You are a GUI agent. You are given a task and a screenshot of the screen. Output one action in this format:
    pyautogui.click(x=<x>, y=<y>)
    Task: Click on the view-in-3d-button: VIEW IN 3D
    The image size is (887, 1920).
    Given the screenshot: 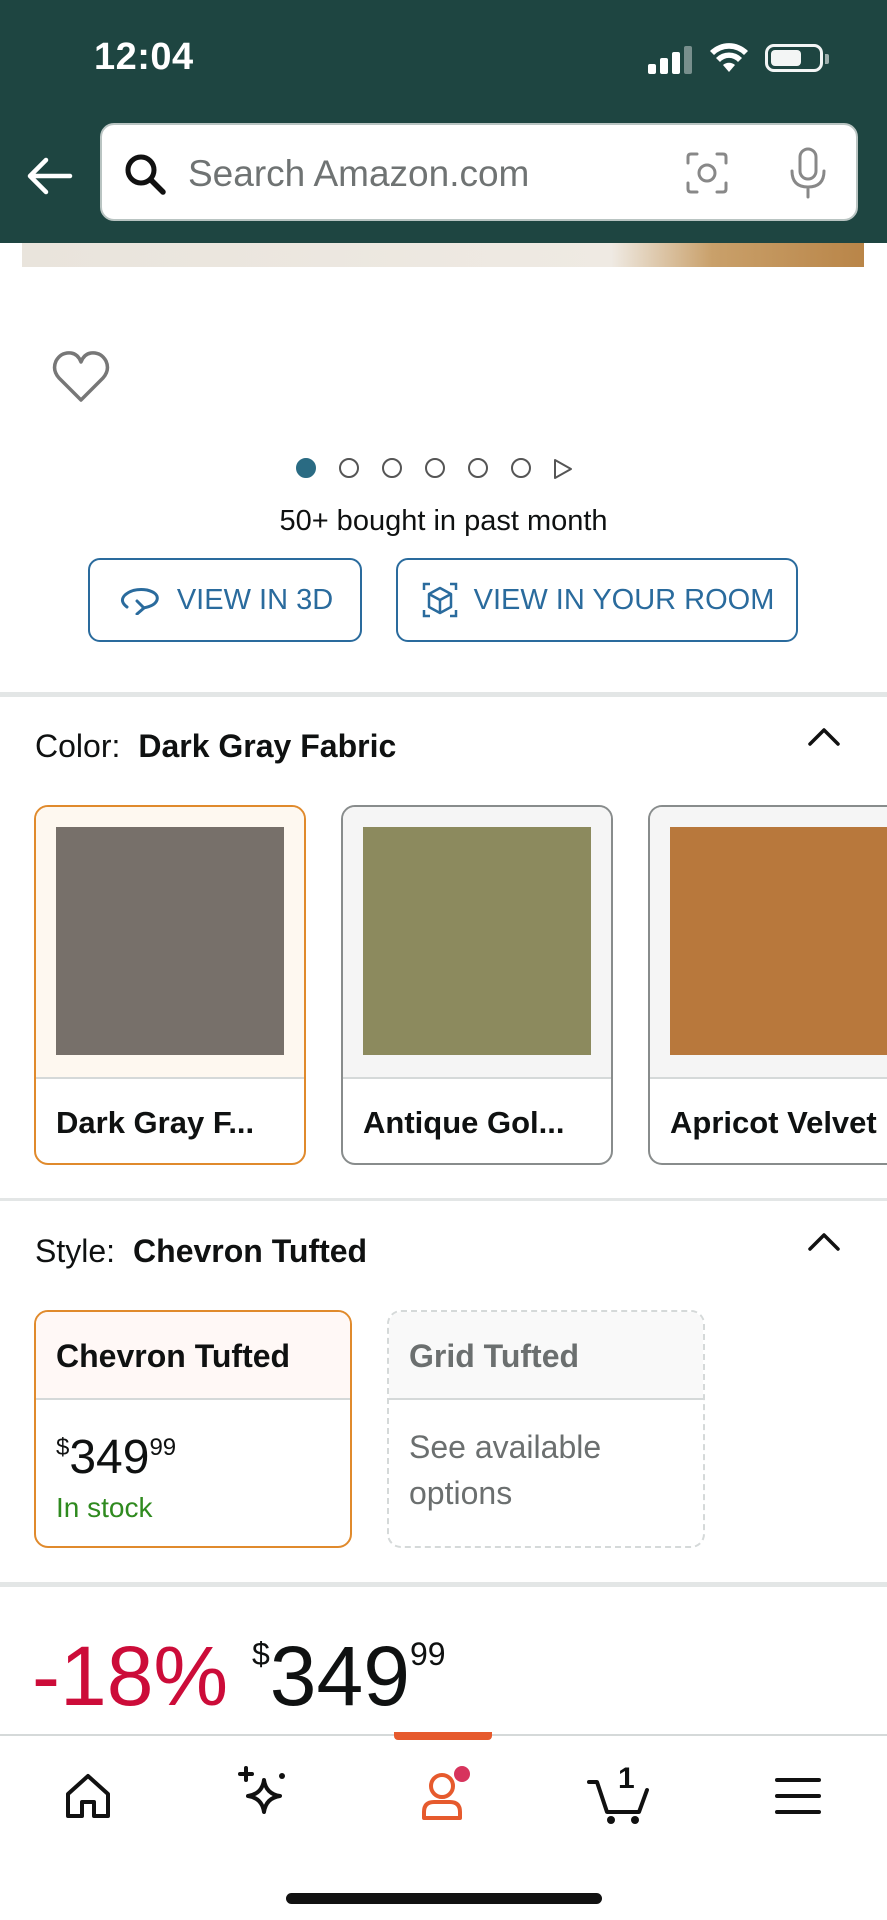 What is the action you would take?
    pyautogui.click(x=225, y=600)
    